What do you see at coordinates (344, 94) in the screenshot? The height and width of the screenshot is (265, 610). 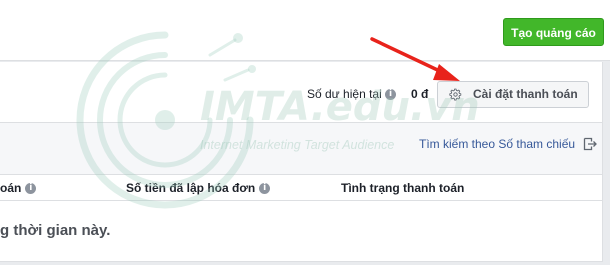 I see `current-balance-text: Số dư hiện tại` at bounding box center [344, 94].